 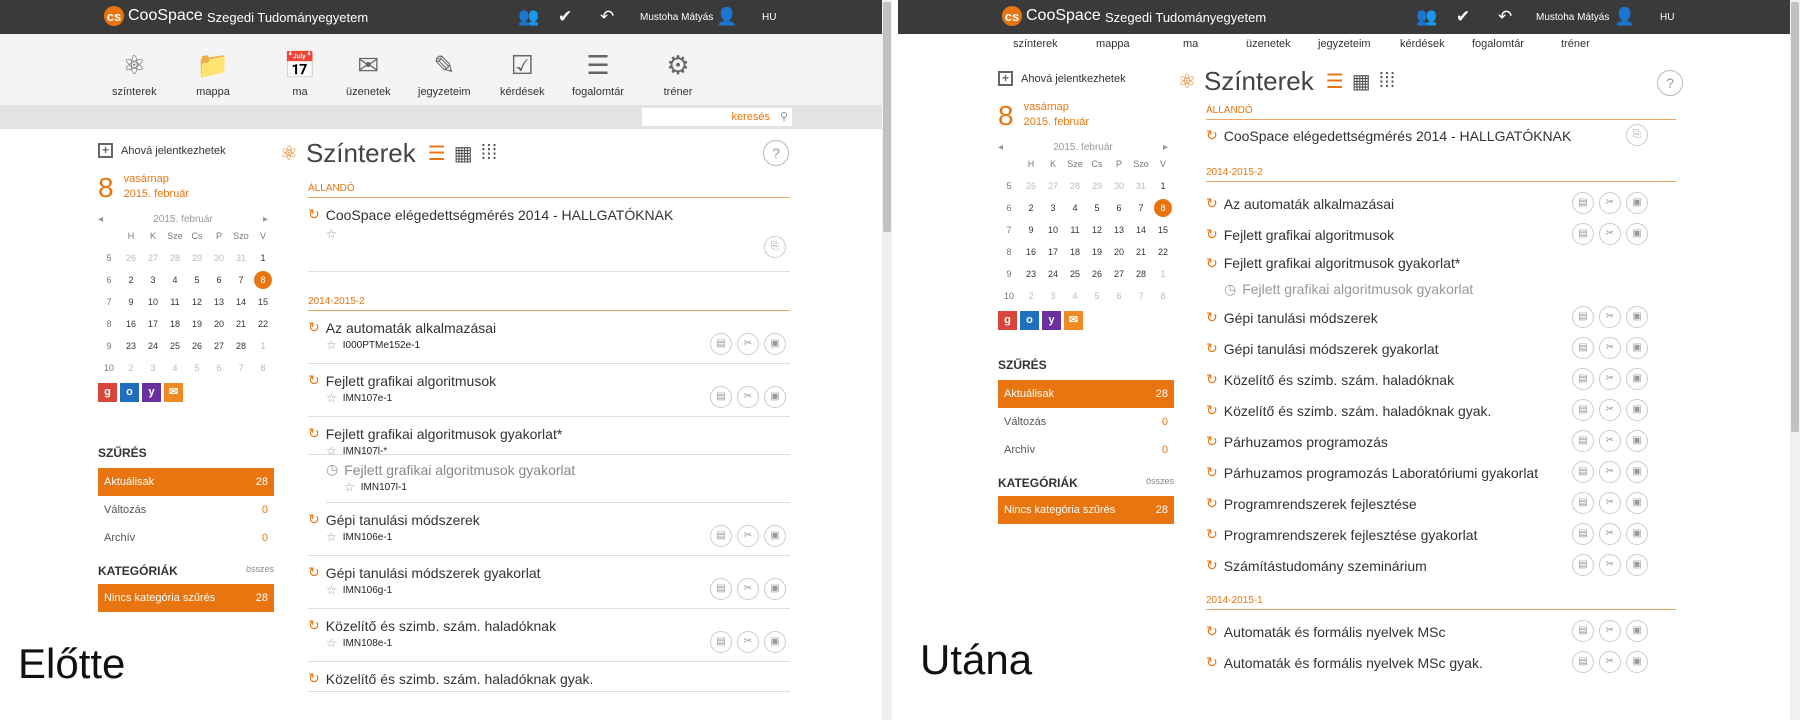 What do you see at coordinates (717, 117) in the screenshot?
I see `search-input: keresés ⚲` at bounding box center [717, 117].